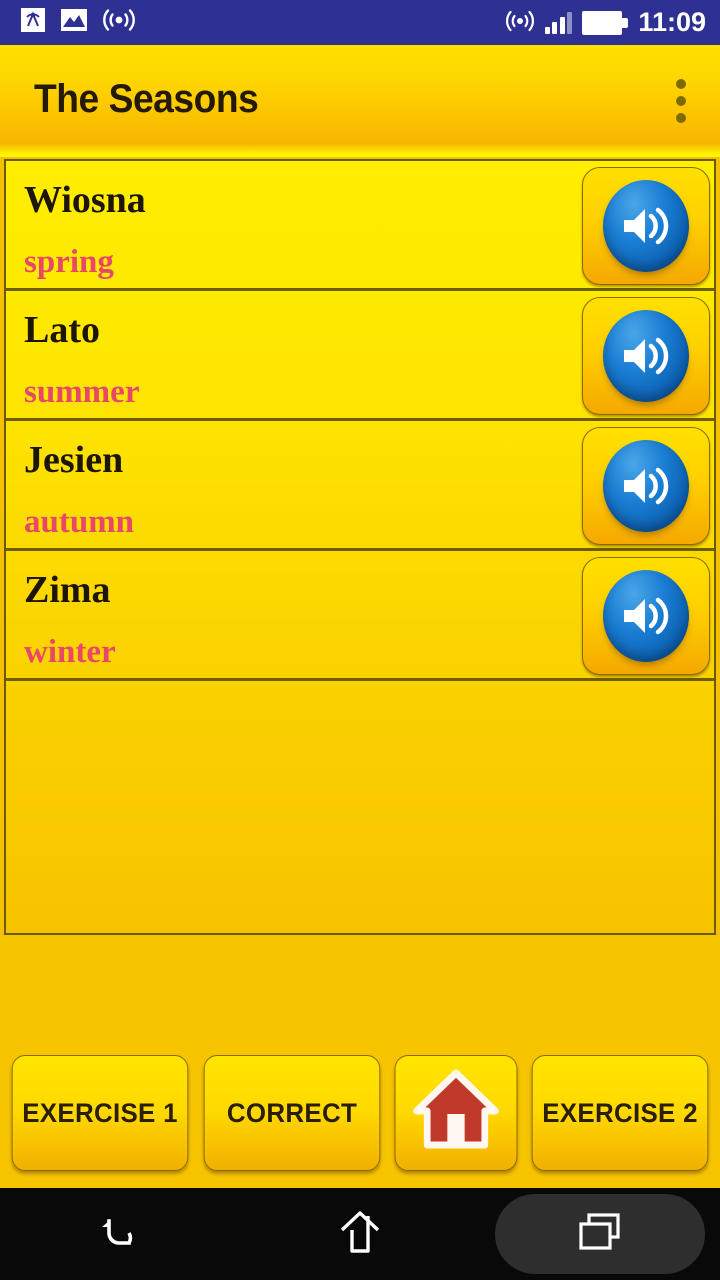 The width and height of the screenshot is (720, 1280). I want to click on list-item: Lato summer, so click(360, 356).